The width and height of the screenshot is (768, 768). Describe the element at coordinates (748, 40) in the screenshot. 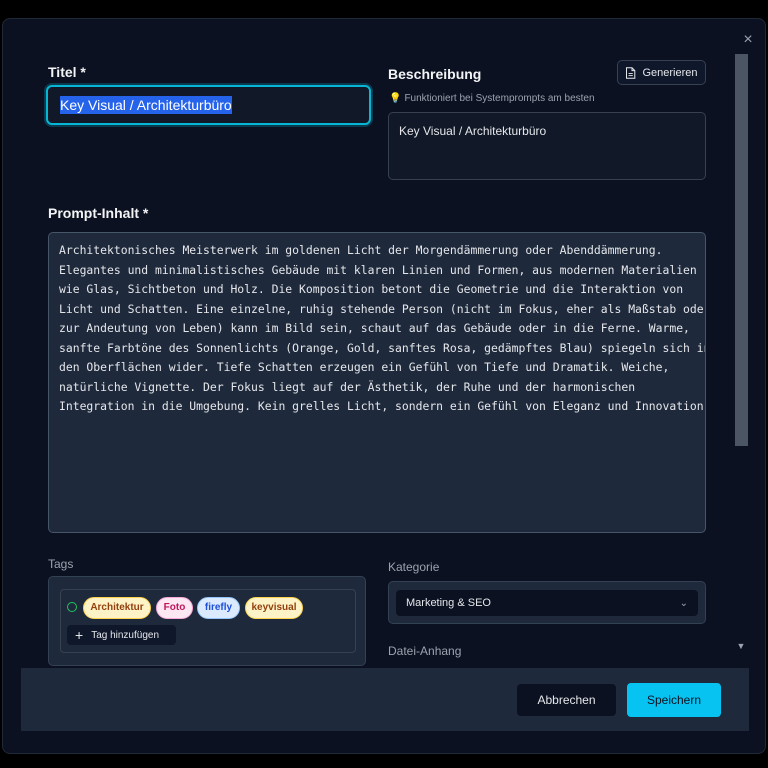

I see `close-icon: ×` at that location.